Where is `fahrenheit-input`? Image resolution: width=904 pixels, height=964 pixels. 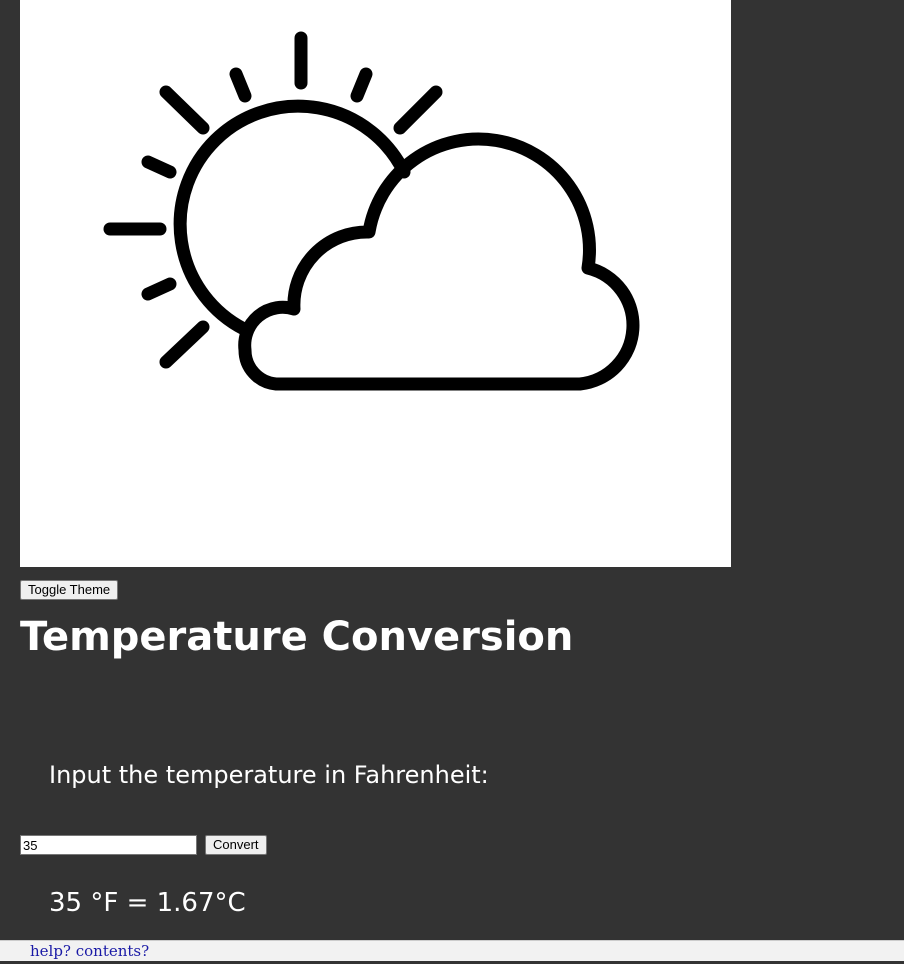
fahrenheit-input is located at coordinates (108, 845).